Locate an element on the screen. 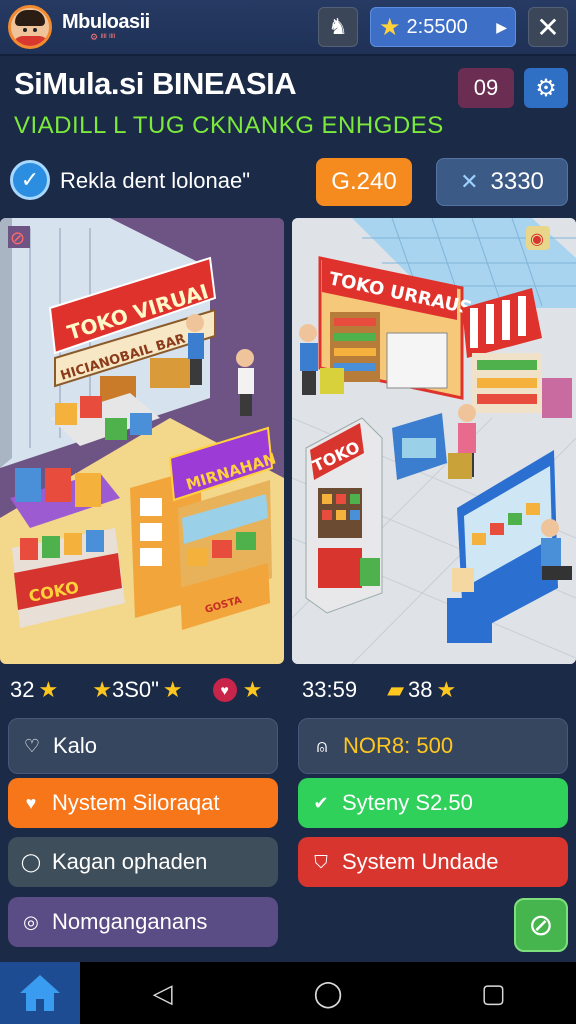 This screenshot has width=576, height=1024. player-info: Mbuloasii ⚙ ᴵᴵᴵᴵ ᴵᴵᴵᴵ is located at coordinates (106, 27).